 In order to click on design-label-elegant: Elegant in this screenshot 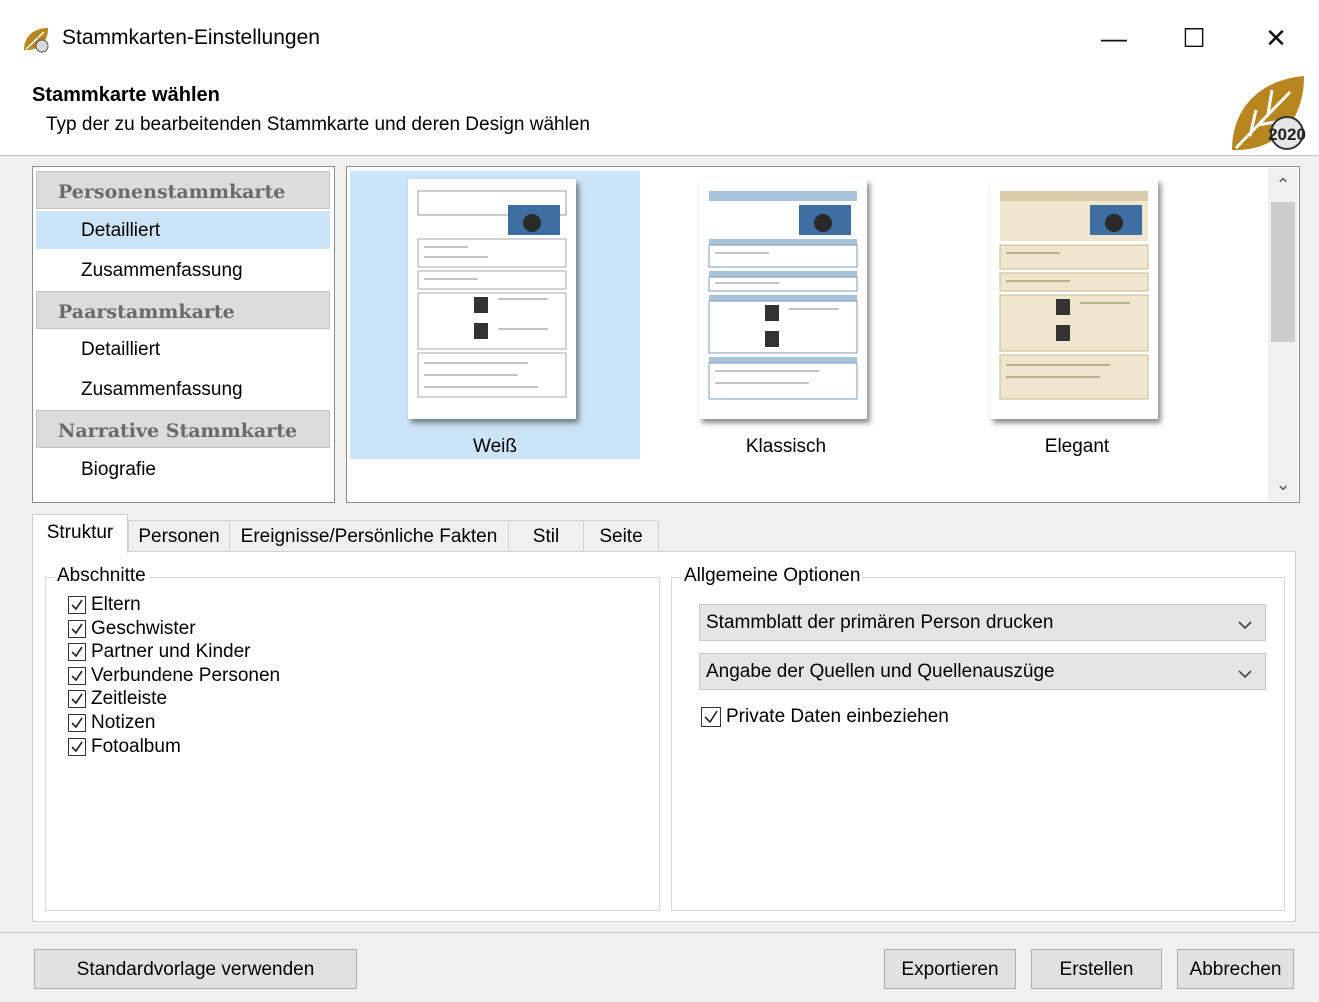, I will do `click(1077, 446)`.